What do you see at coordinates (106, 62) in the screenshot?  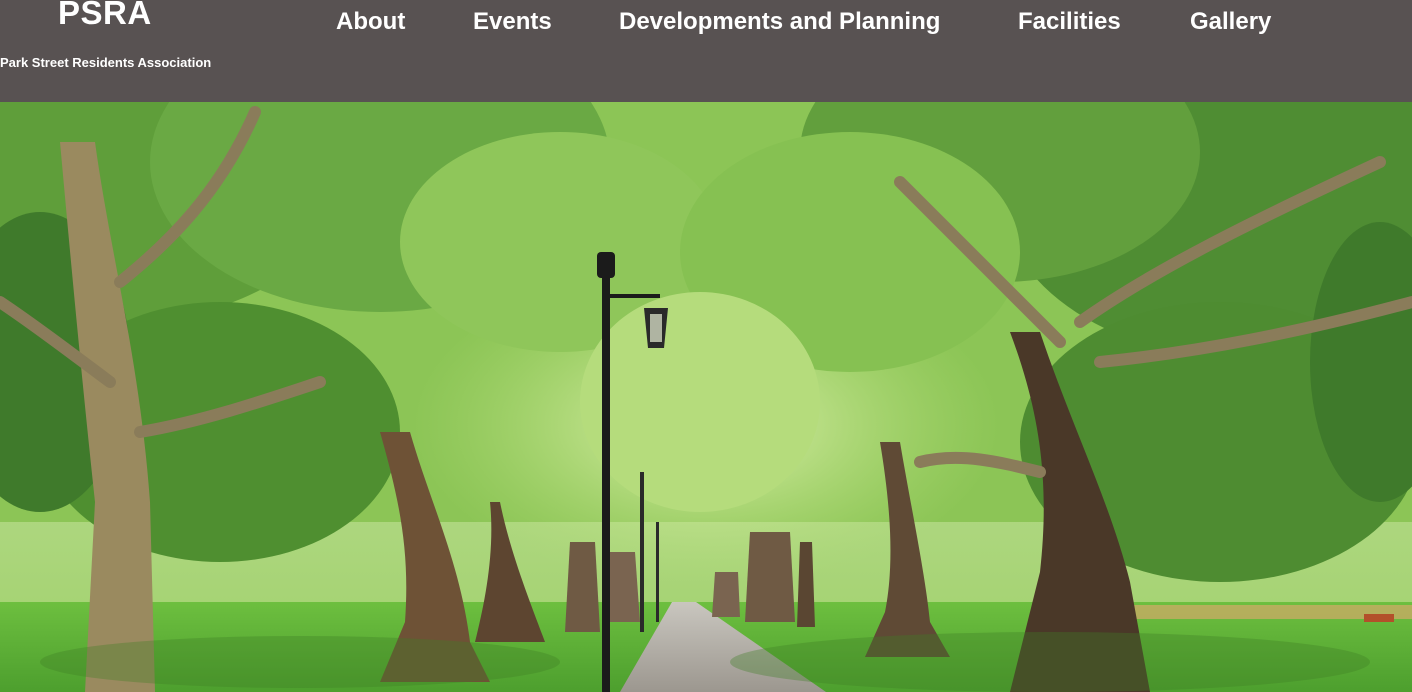 I see `site-subtitle: Park Street Residents Association` at bounding box center [106, 62].